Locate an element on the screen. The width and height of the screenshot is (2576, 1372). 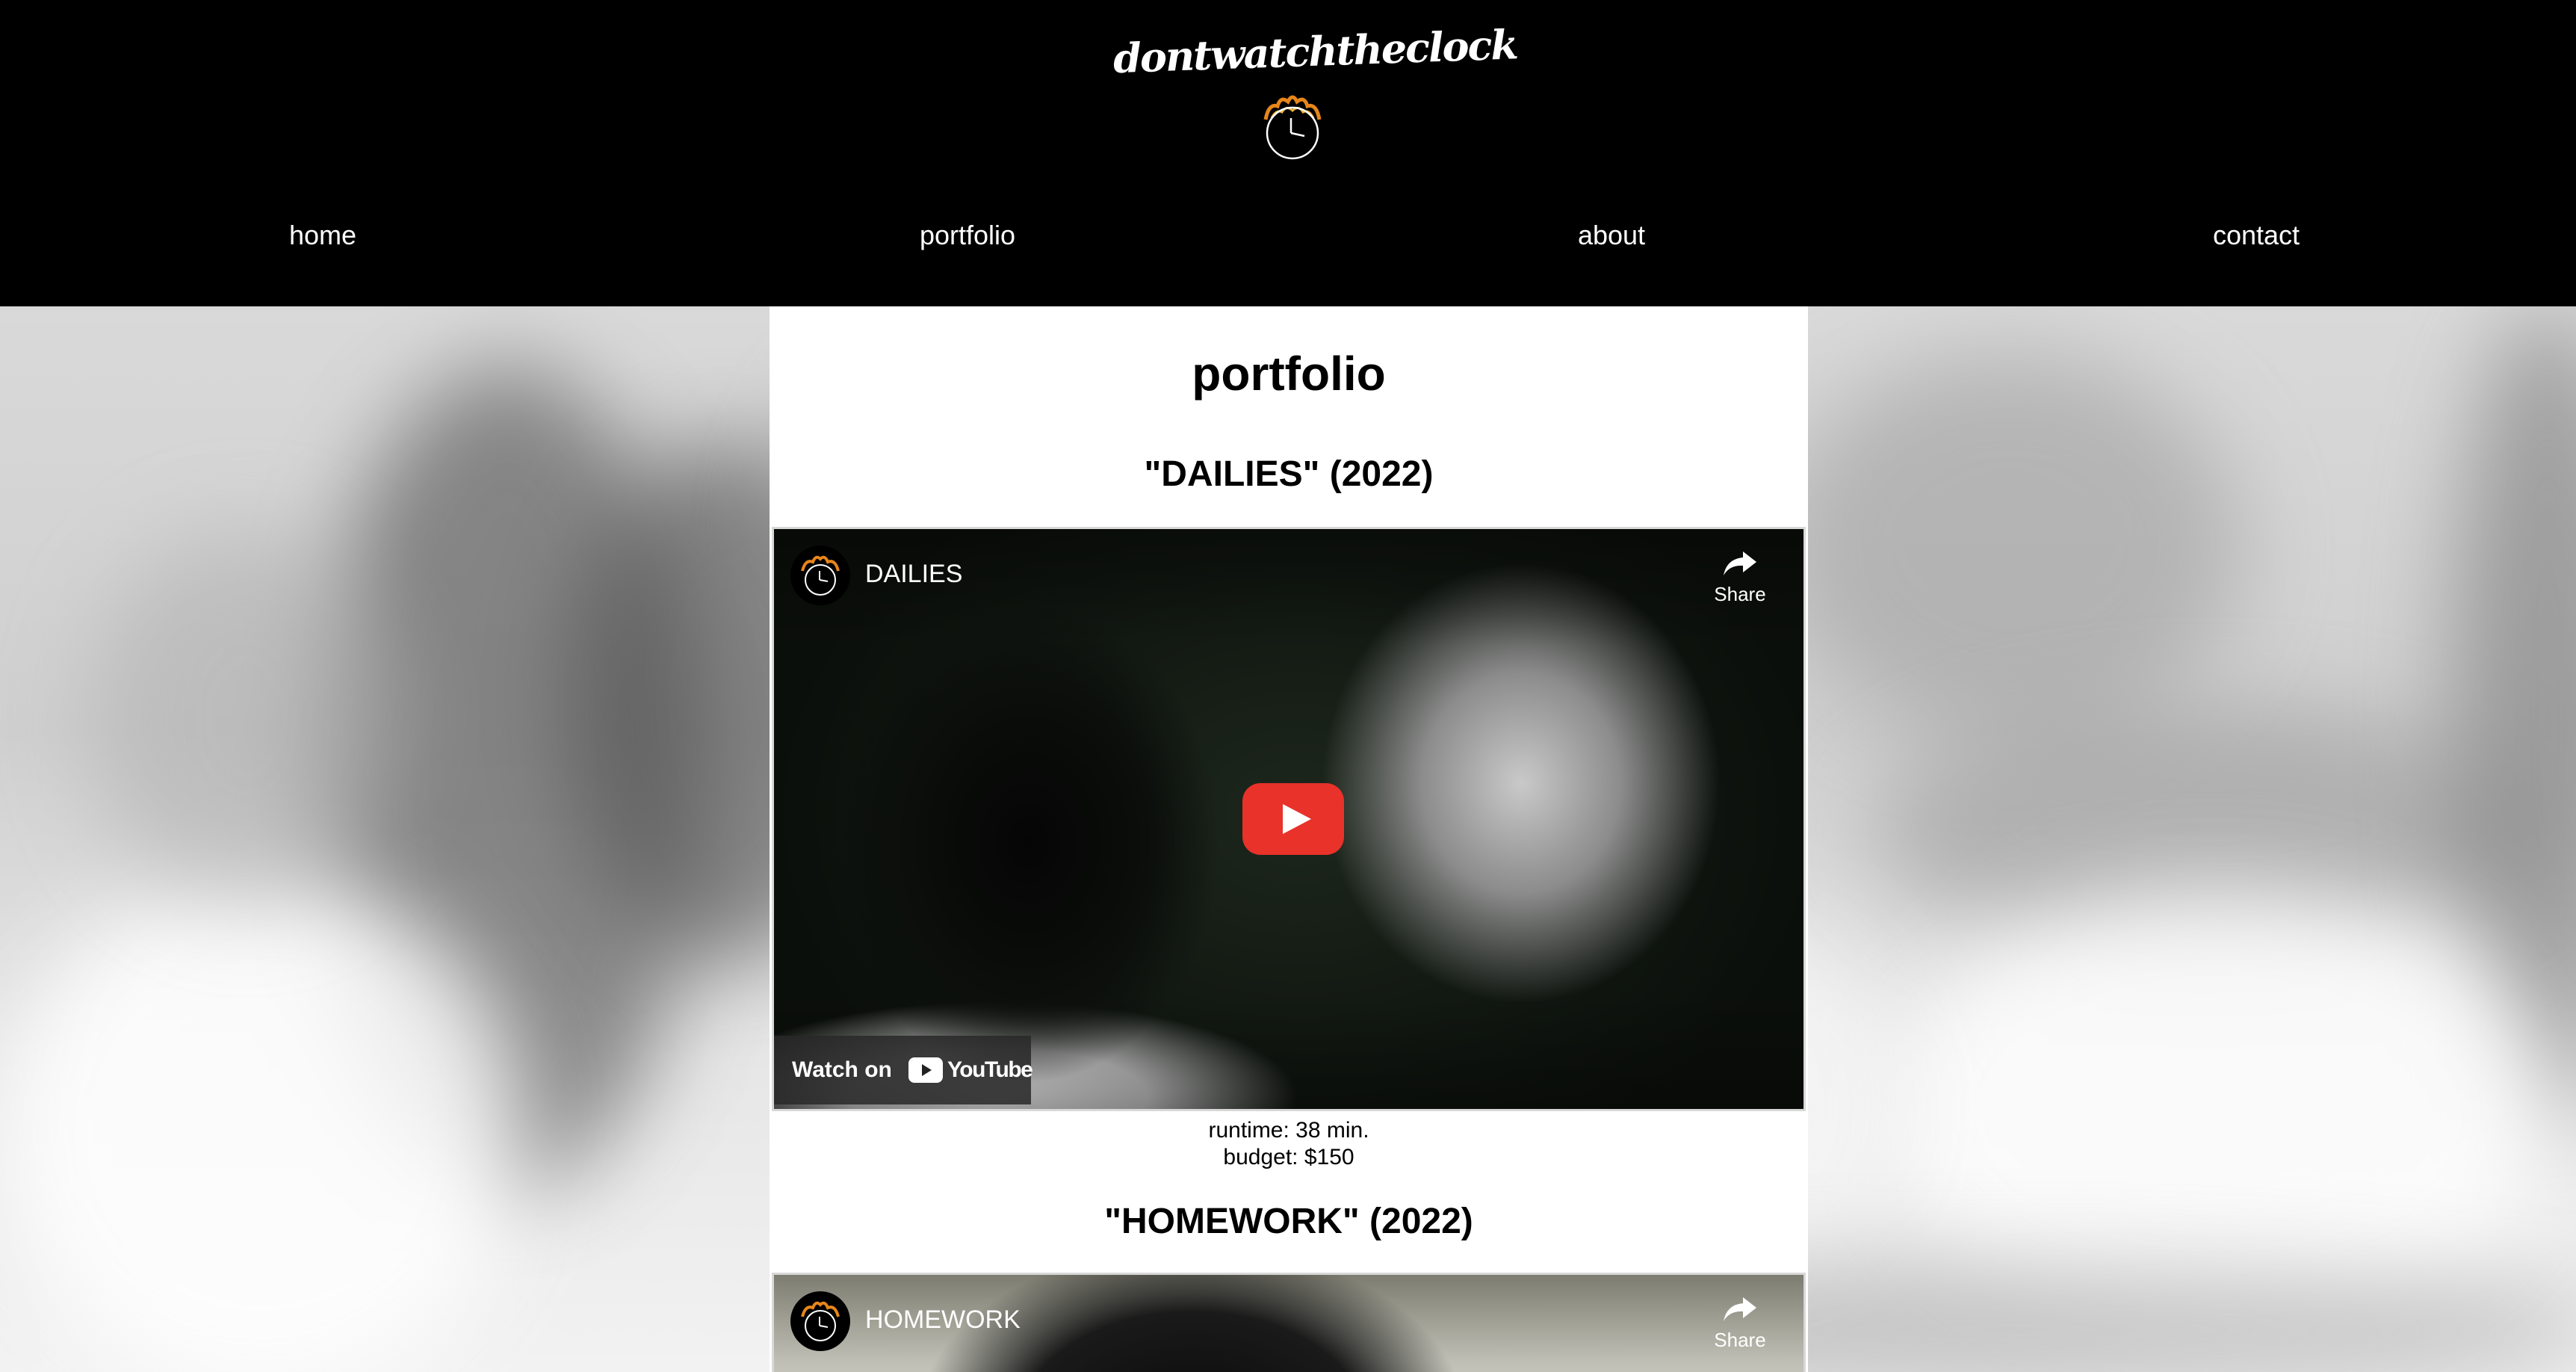
site-brand: dontwatchtheclock is located at coordinates (1315, 52).